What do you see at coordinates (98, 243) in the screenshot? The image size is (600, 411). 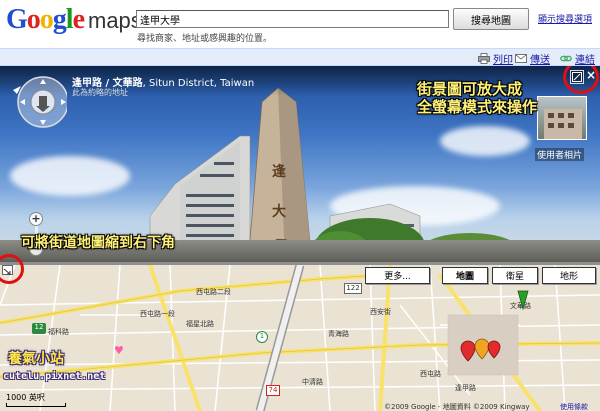 I see `annotation-shrink: 可將街道地圖縮到右下角` at bounding box center [98, 243].